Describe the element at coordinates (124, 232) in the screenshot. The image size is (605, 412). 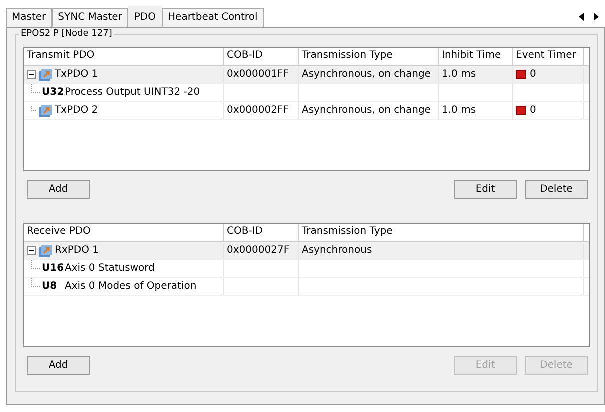
I see `column-header: Receive PDO` at that location.